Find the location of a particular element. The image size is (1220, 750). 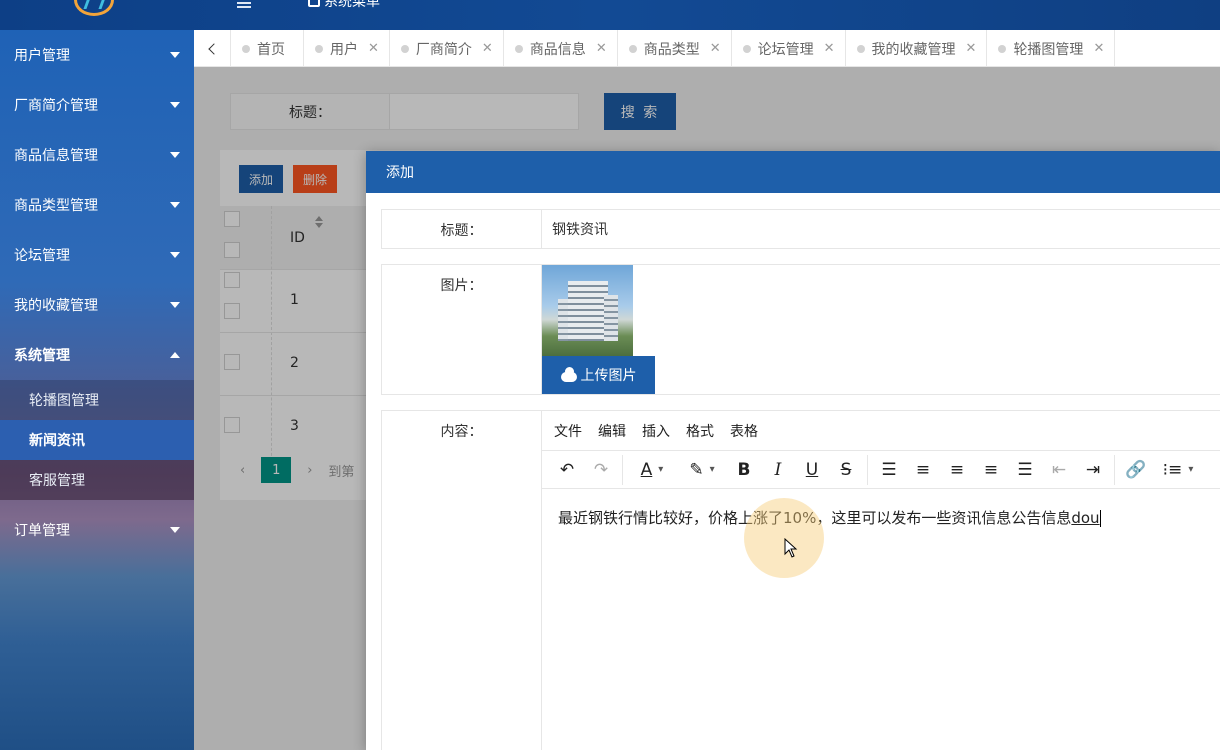

strikethrough-icon: S is located at coordinates (846, 470).